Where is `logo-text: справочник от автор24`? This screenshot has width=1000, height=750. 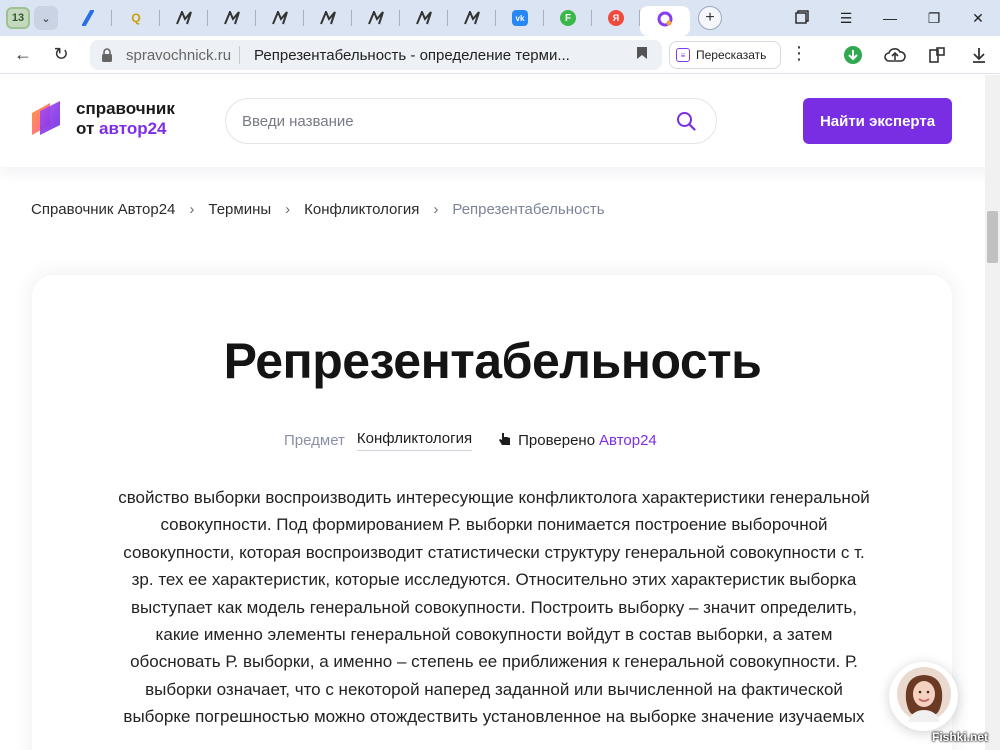
logo-text: справочник от автор24 is located at coordinates (125, 119).